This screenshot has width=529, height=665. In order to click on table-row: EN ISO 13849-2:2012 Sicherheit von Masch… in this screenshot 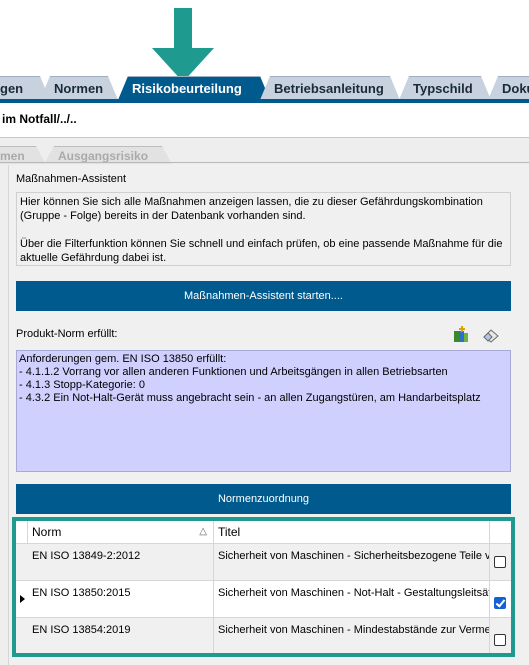, I will do `click(263, 562)`.